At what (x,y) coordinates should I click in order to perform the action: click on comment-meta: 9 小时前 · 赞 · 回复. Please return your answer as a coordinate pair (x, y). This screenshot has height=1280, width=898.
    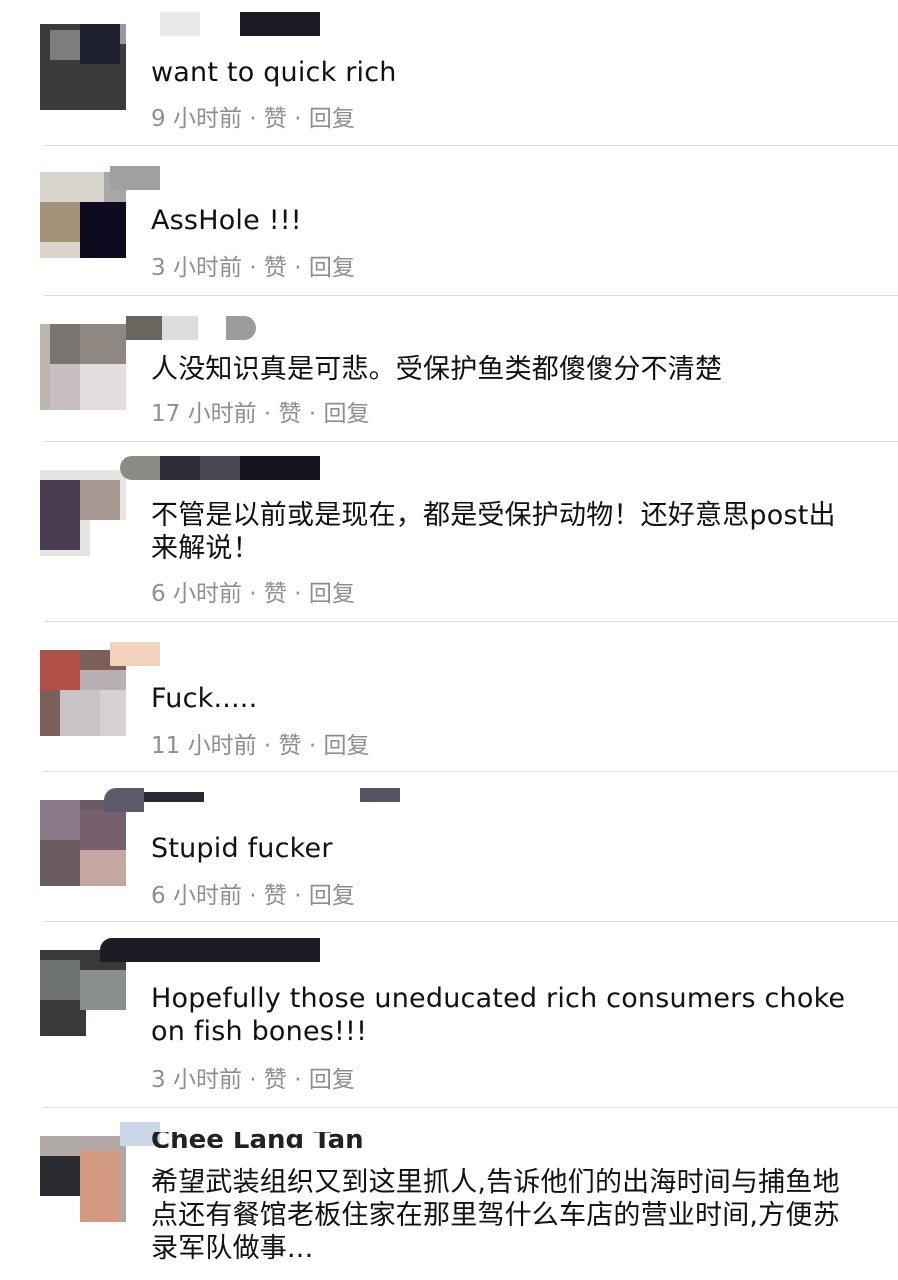
    Looking at the image, I should click on (253, 116).